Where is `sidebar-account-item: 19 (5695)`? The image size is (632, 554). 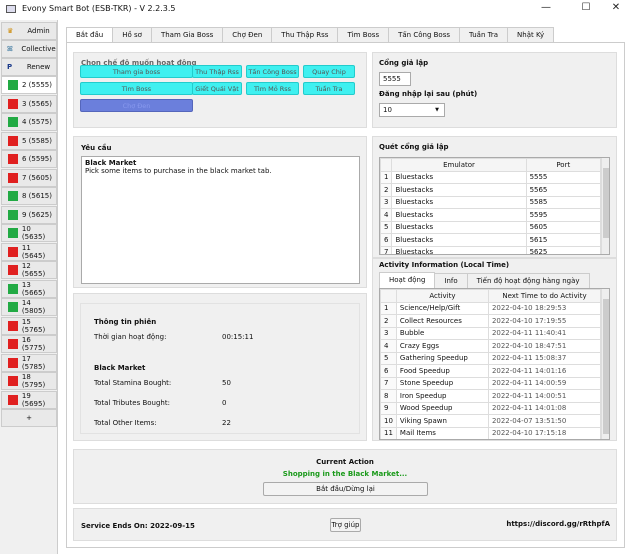
sidebar-account-item: 19 (5695) is located at coordinates (29, 399).